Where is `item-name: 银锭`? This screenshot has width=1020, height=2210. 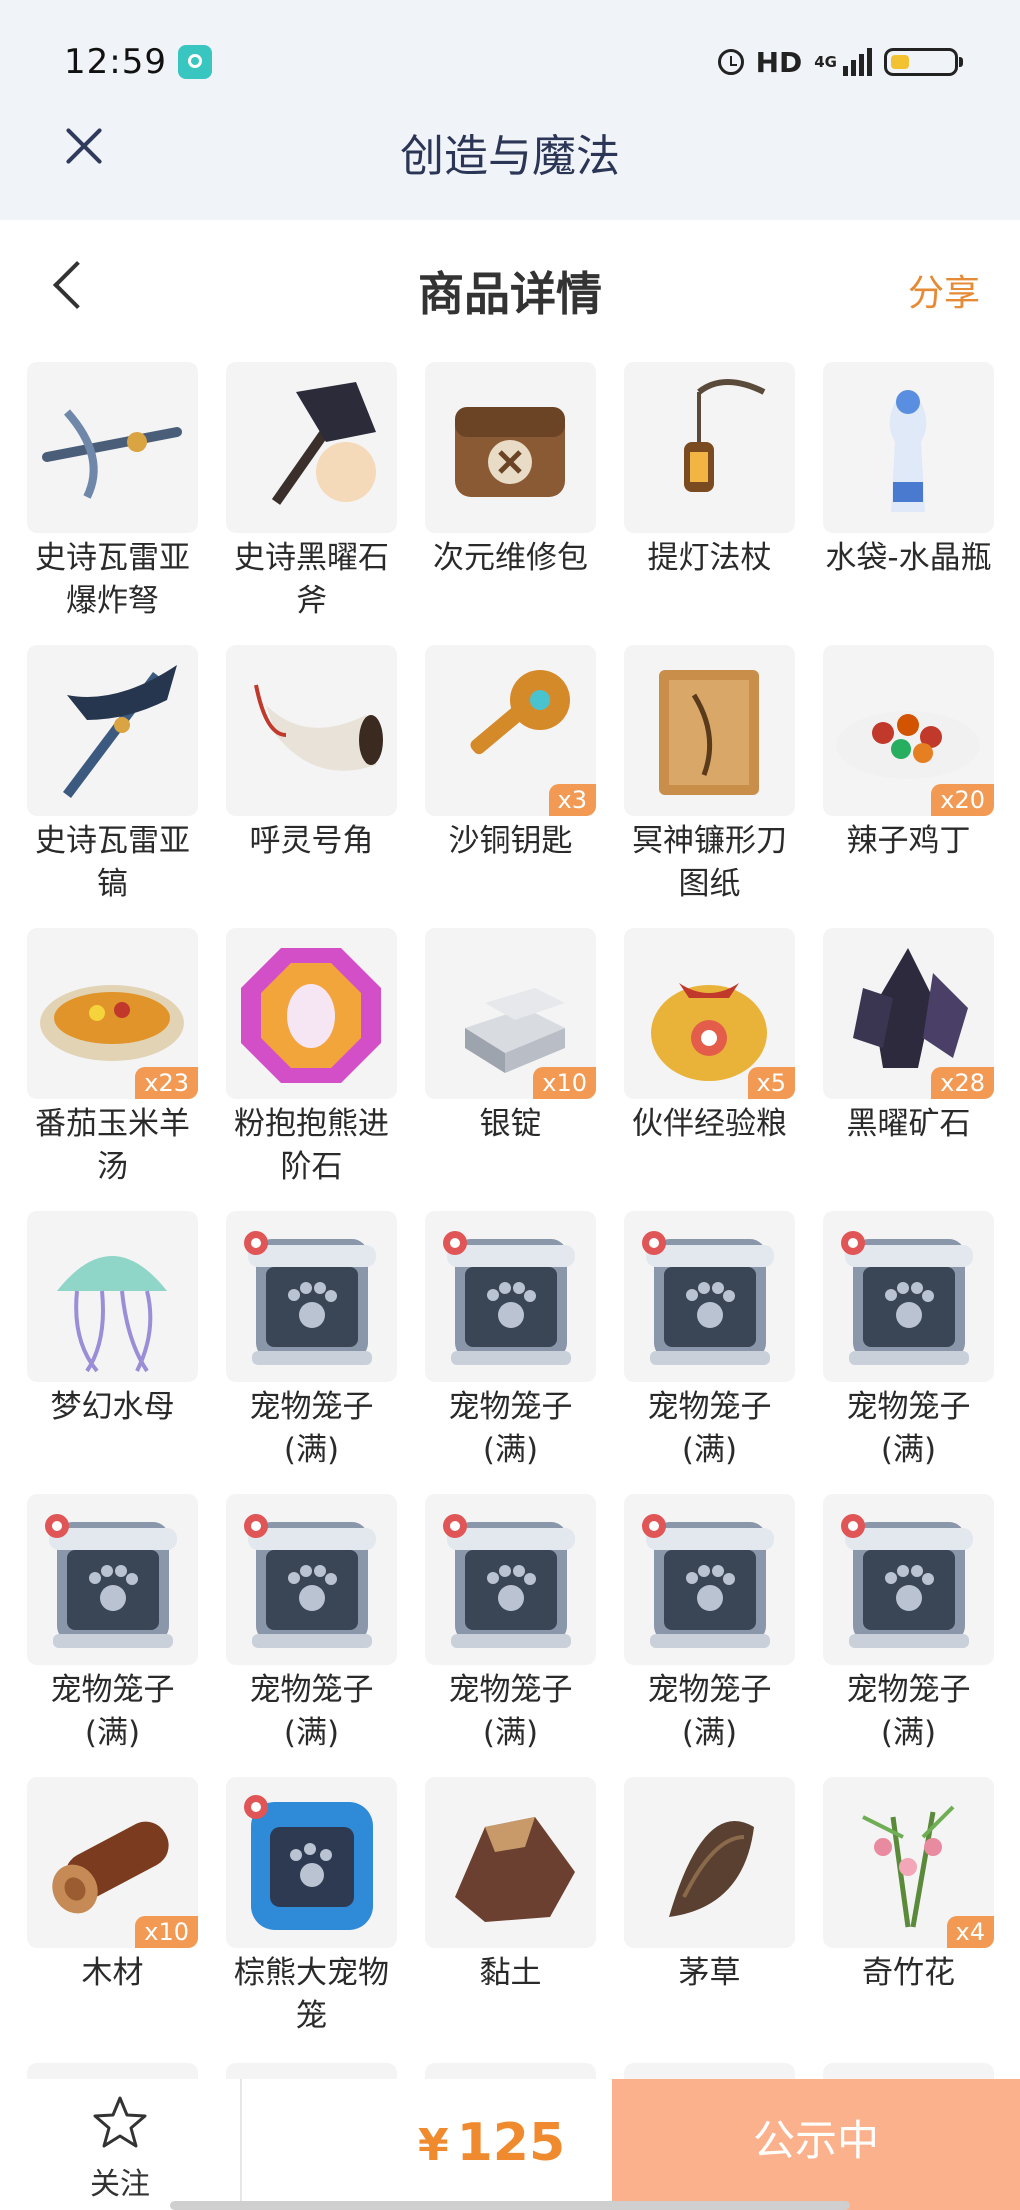 item-name: 银锭 is located at coordinates (510, 1124).